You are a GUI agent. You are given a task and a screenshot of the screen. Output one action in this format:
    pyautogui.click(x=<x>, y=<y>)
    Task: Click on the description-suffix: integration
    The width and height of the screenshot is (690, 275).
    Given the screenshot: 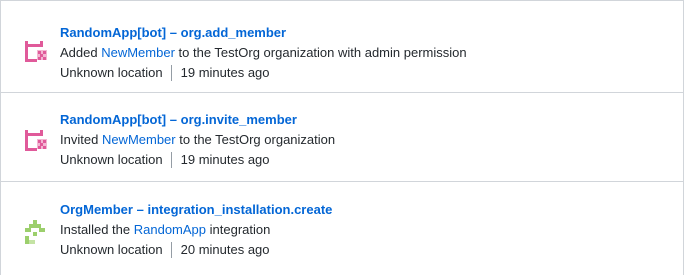 What is the action you would take?
    pyautogui.click(x=240, y=229)
    